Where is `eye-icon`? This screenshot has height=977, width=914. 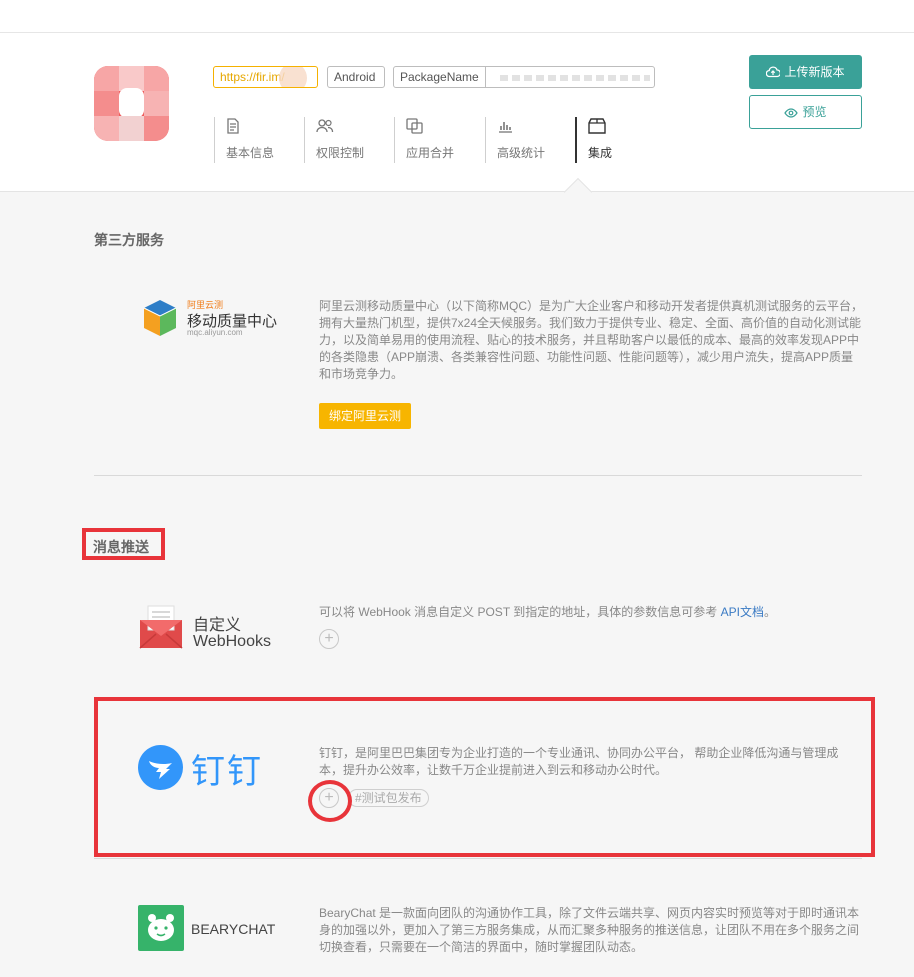 eye-icon is located at coordinates (791, 113).